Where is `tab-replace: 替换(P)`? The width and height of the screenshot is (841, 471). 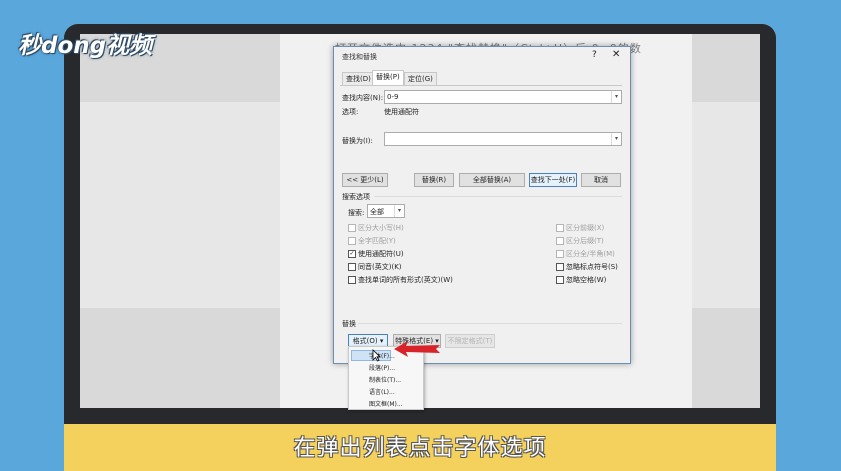 tab-replace: 替换(P) is located at coordinates (388, 78).